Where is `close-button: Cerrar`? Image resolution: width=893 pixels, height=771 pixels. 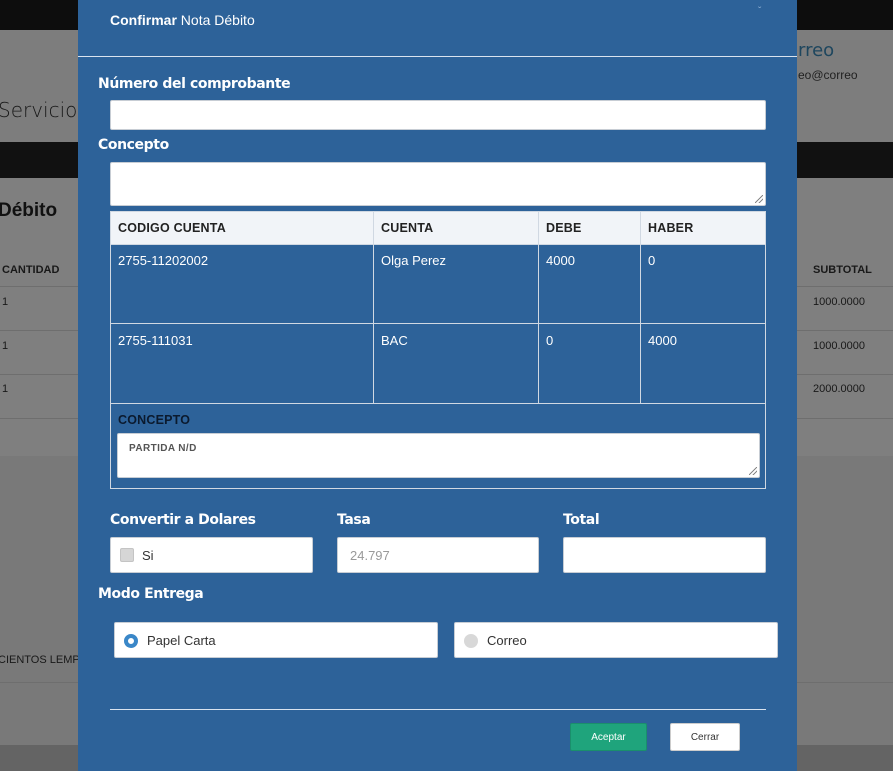
close-button: Cerrar is located at coordinates (705, 737).